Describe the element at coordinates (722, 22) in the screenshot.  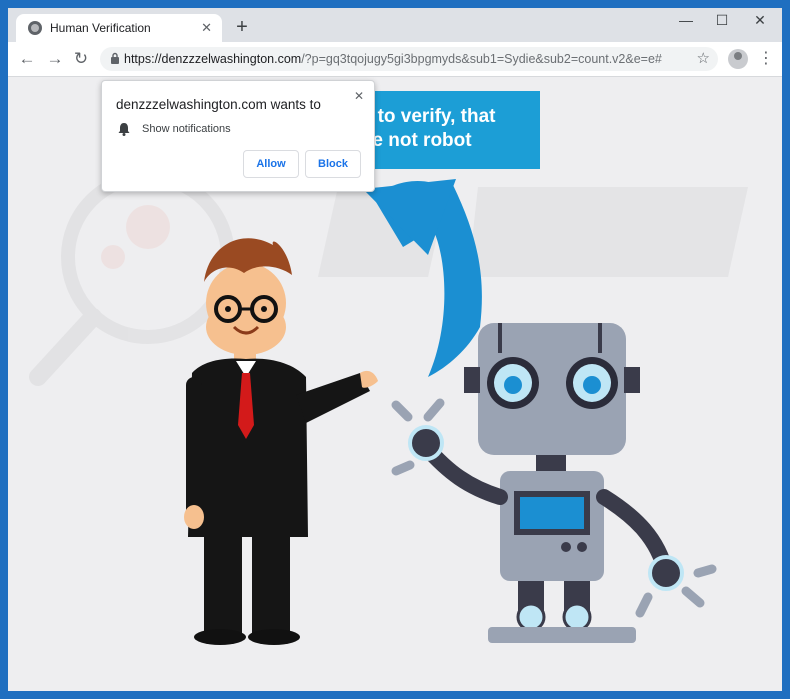
I see `maximize-button: ☐` at that location.